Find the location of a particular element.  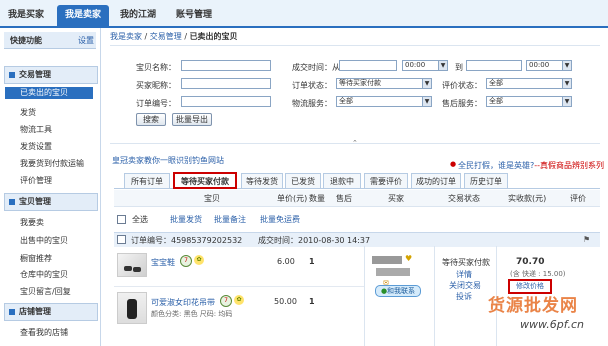

promo-right-b: --真假商品辨别系列 is located at coordinates (569, 165).